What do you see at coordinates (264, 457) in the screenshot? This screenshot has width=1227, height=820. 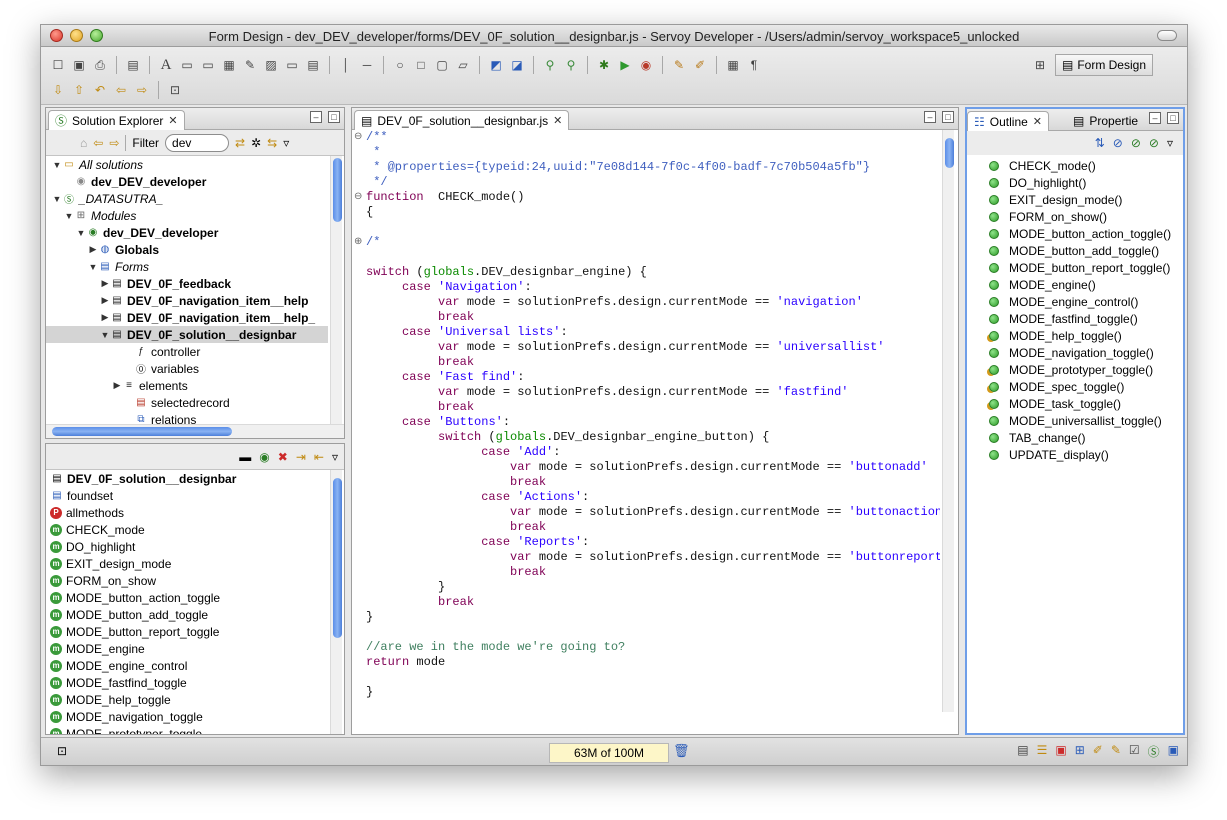 I see `new-method-icon: ◉` at bounding box center [264, 457].